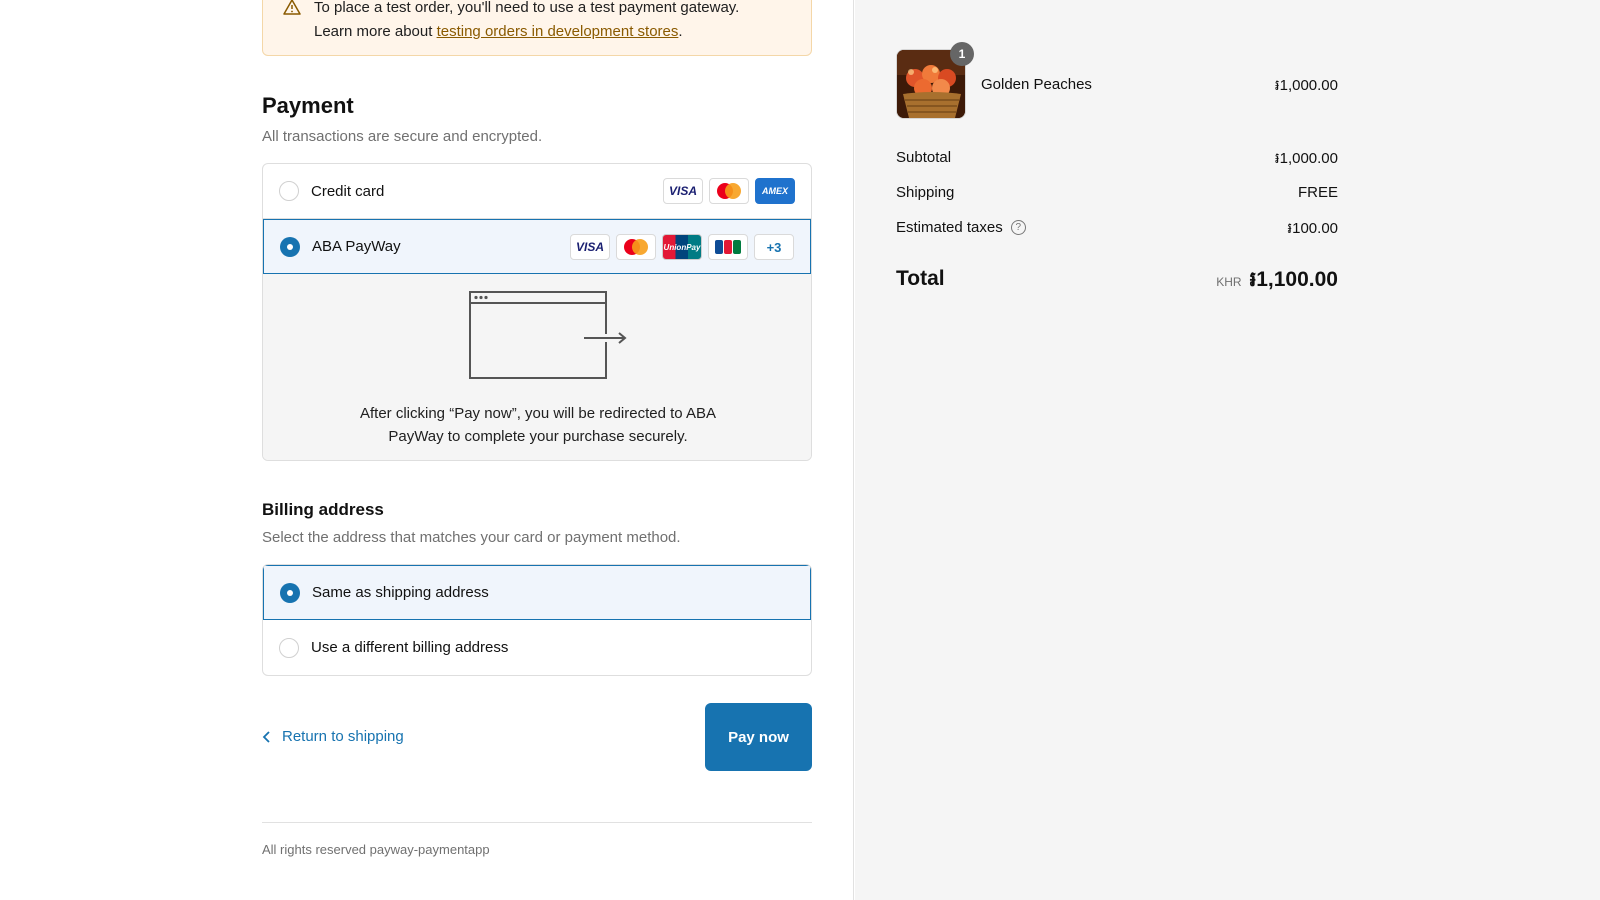 This screenshot has width=1600, height=900. I want to click on payment-method-credit-card: Credit card VISA AMEX, so click(537, 191).